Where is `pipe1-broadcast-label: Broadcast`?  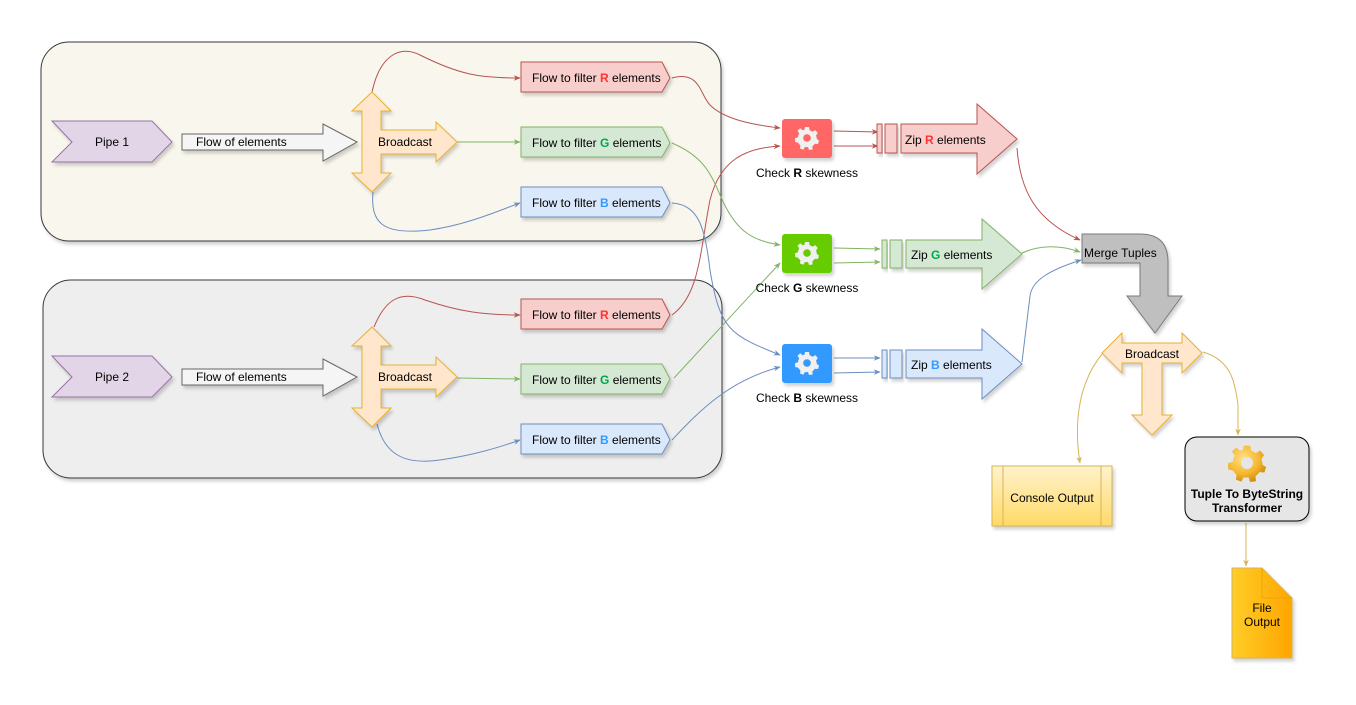
pipe1-broadcast-label: Broadcast is located at coordinates (405, 142).